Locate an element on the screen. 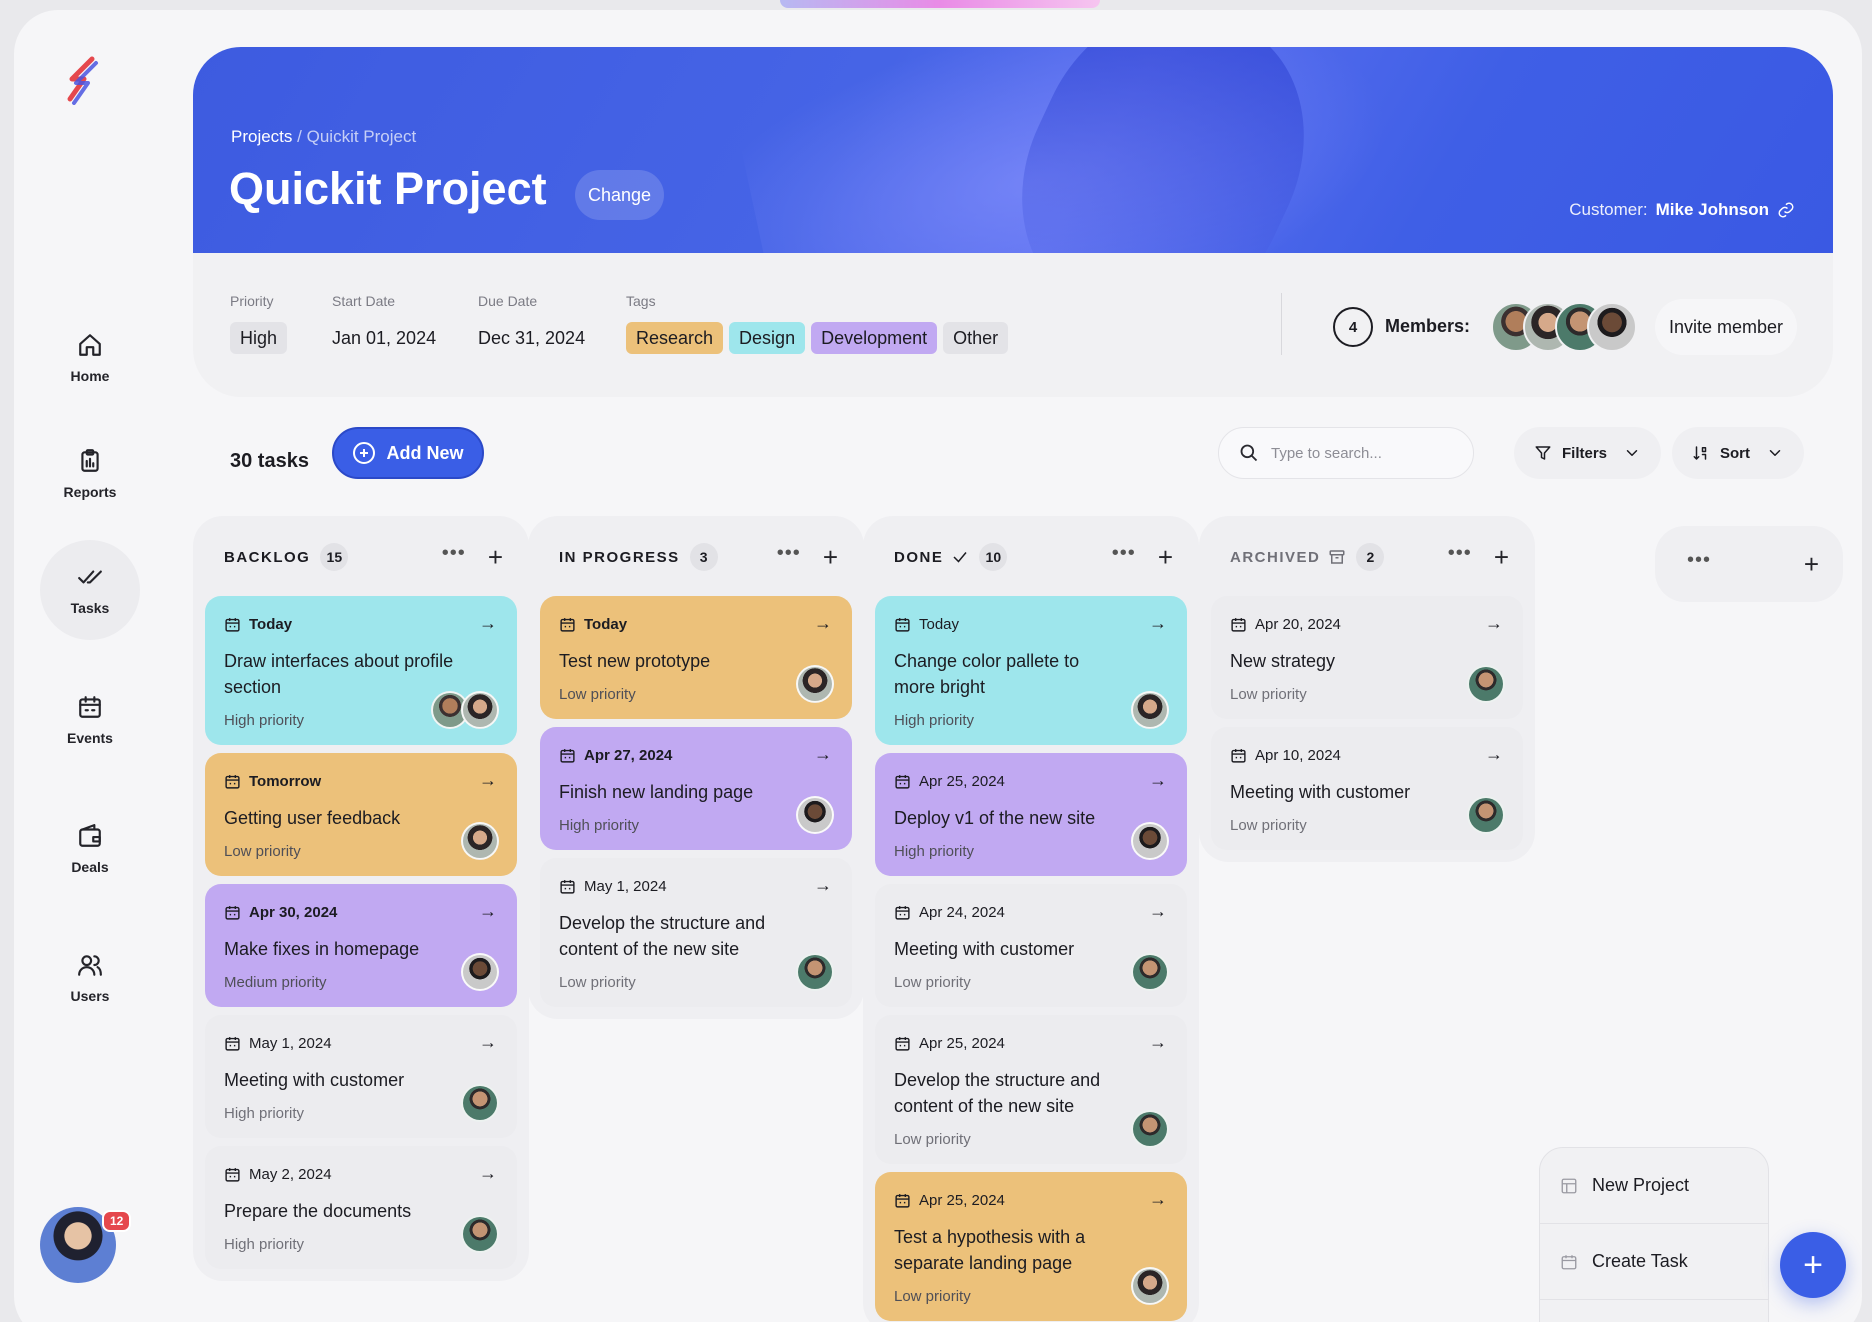 Image resolution: width=1872 pixels, height=1322 pixels. card-priority: High priority is located at coordinates (934, 720).